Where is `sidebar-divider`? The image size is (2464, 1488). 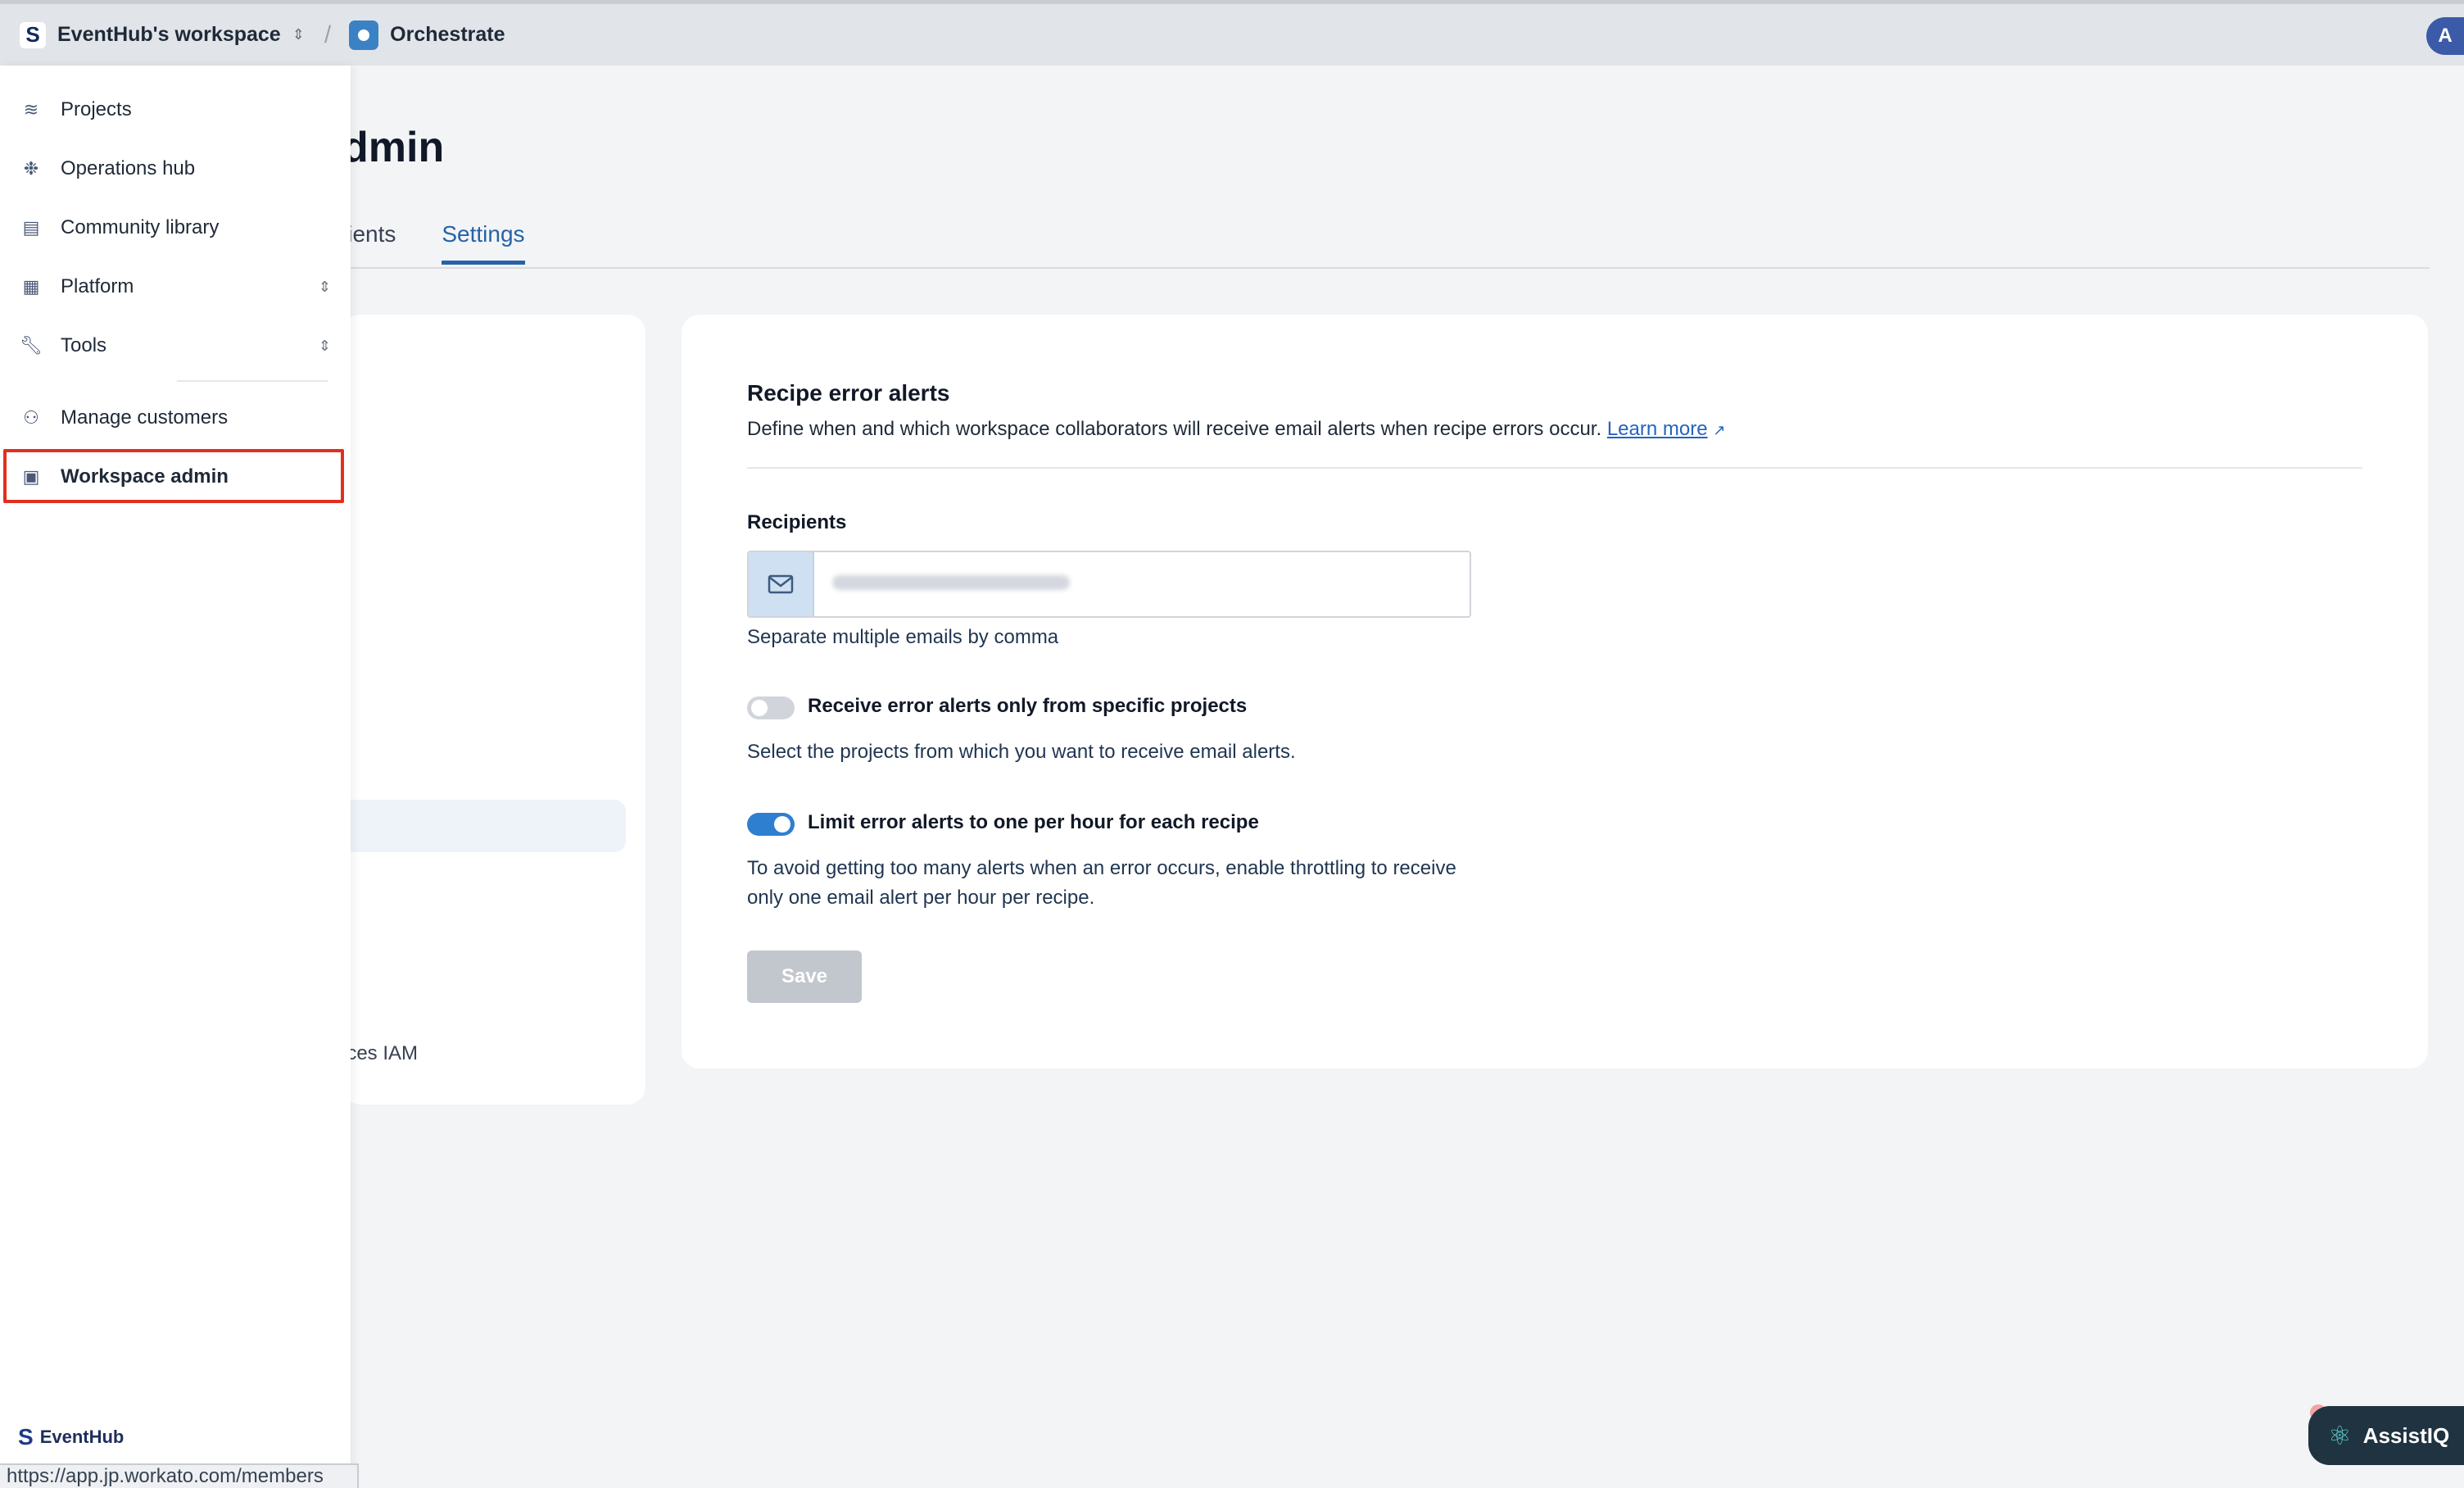 sidebar-divider is located at coordinates (252, 381).